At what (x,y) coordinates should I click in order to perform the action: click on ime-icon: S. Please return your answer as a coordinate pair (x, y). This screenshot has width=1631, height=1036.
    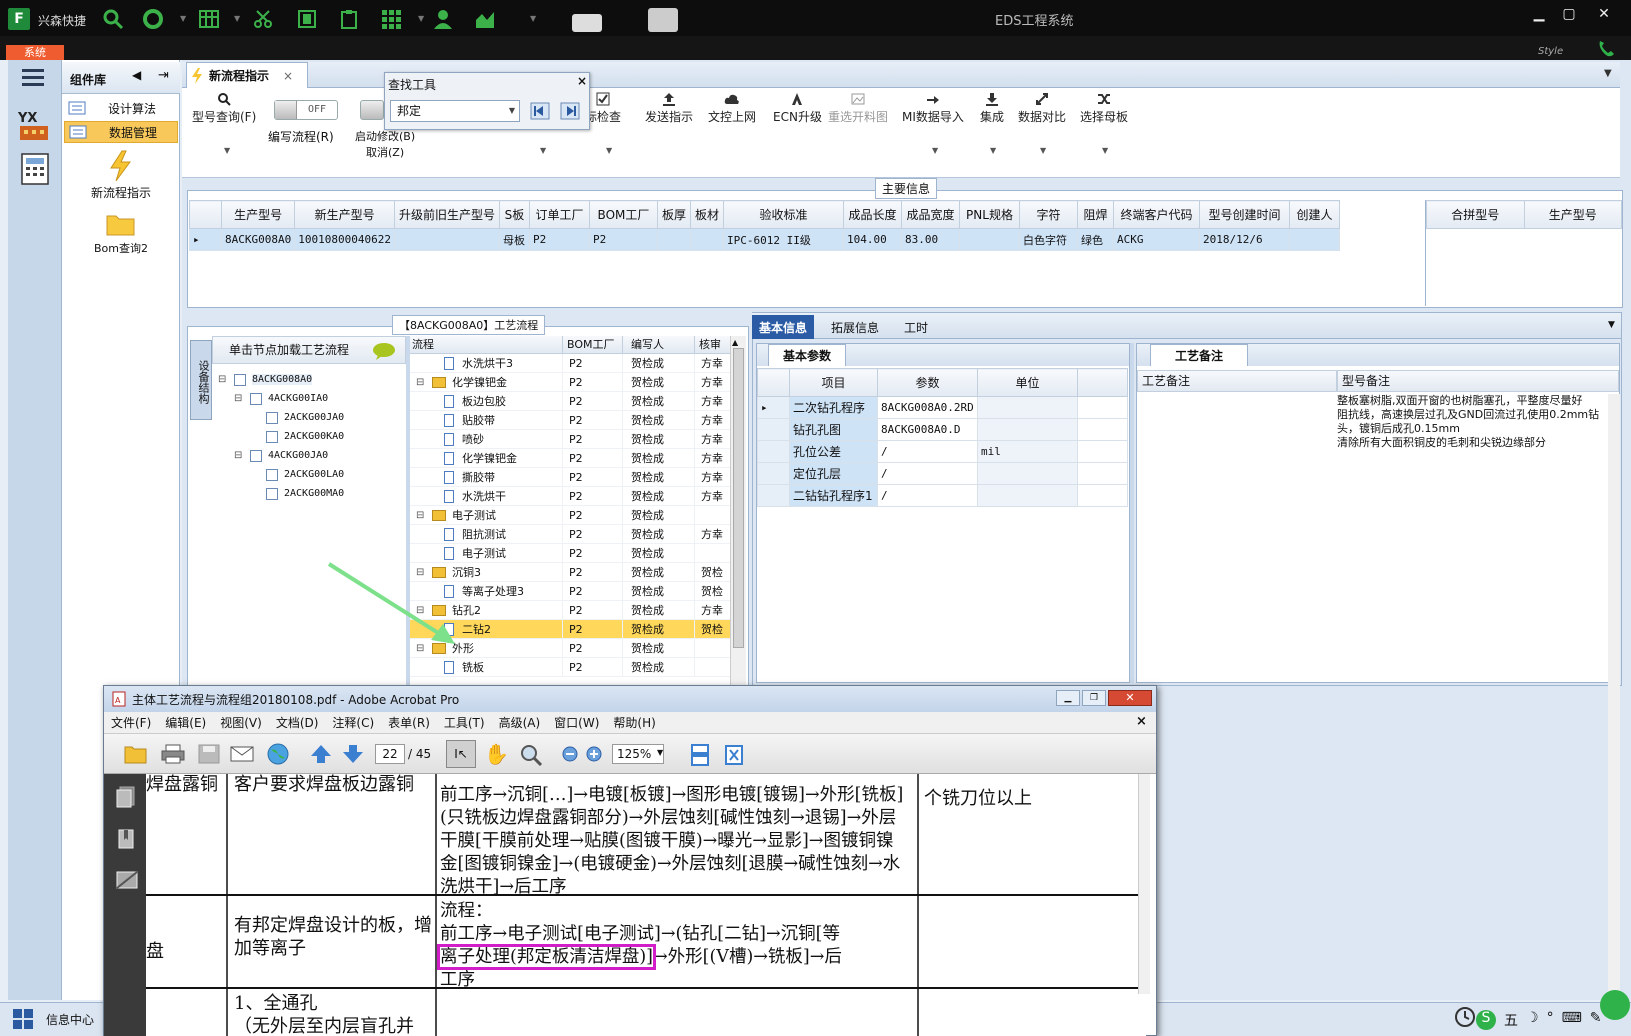
    Looking at the image, I should click on (1486, 1020).